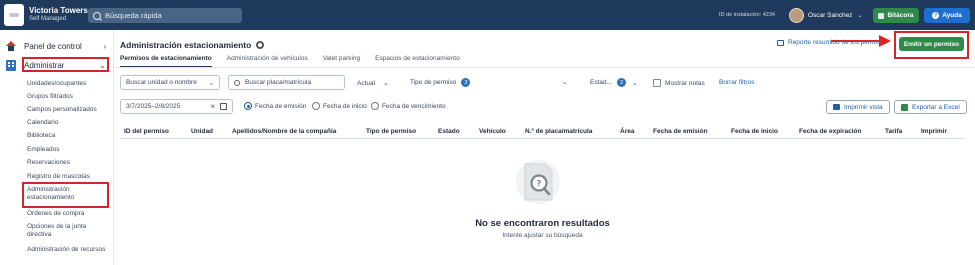 Image resolution: width=975 pixels, height=265 pixels. What do you see at coordinates (366, 83) in the screenshot?
I see `period-value: Actual` at bounding box center [366, 83].